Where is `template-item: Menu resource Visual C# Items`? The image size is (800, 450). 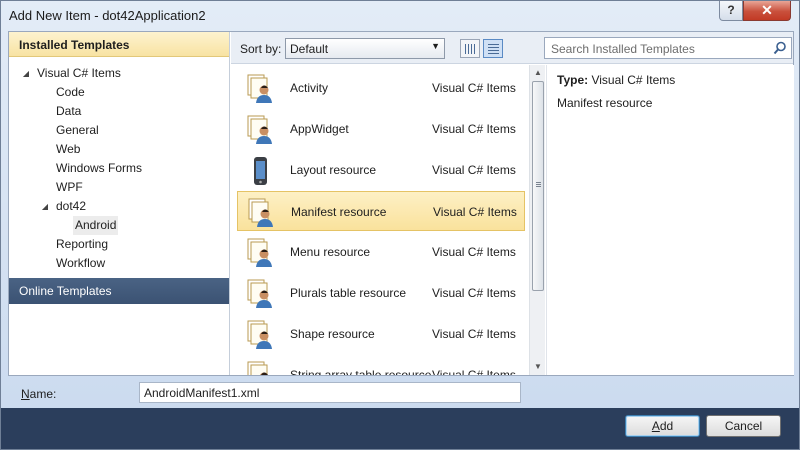 template-item: Menu resource Visual C# Items is located at coordinates (381, 252).